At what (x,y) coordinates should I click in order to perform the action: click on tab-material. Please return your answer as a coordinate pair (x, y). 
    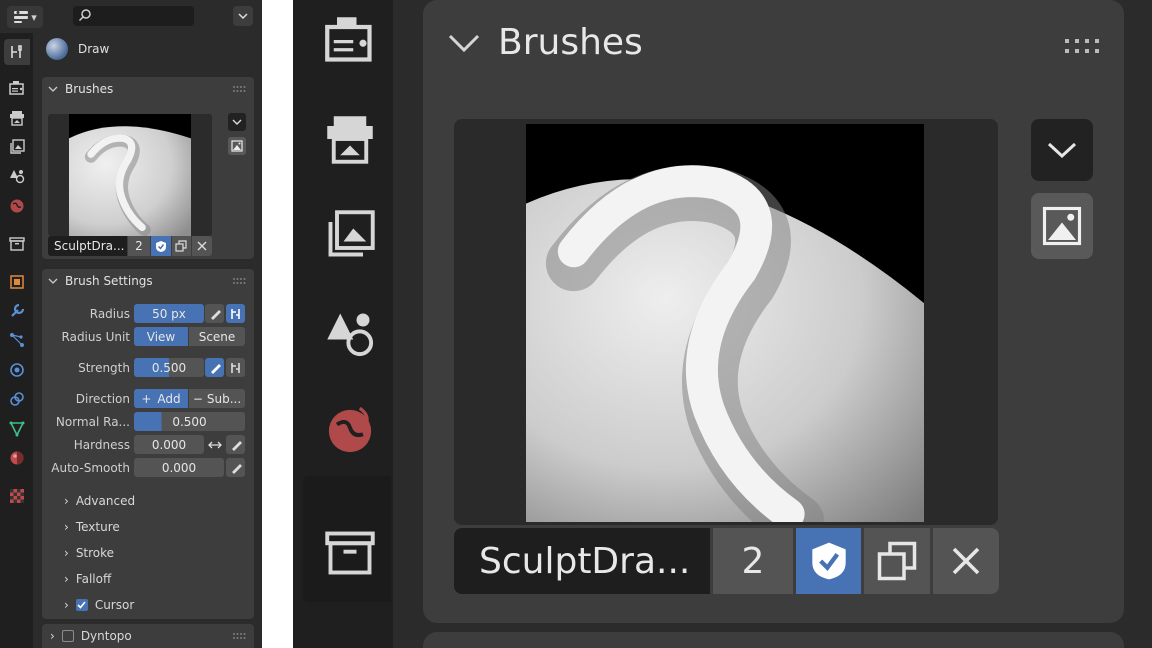
    Looking at the image, I should click on (17, 458).